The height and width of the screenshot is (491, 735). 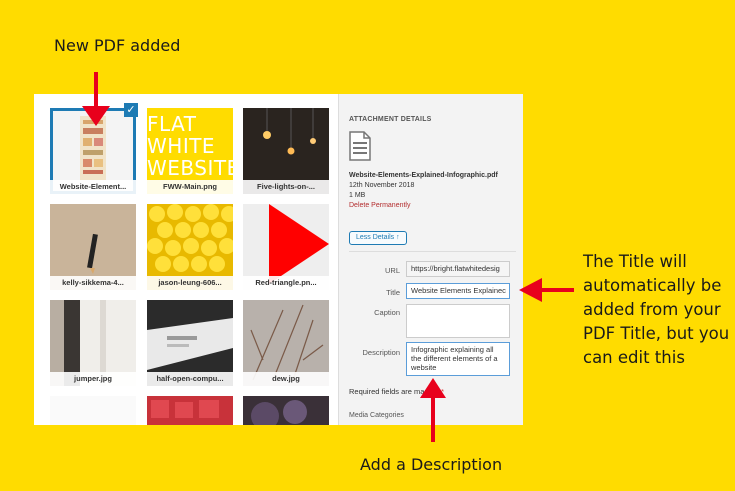 I want to click on arrow-description, so click(x=433, y=410).